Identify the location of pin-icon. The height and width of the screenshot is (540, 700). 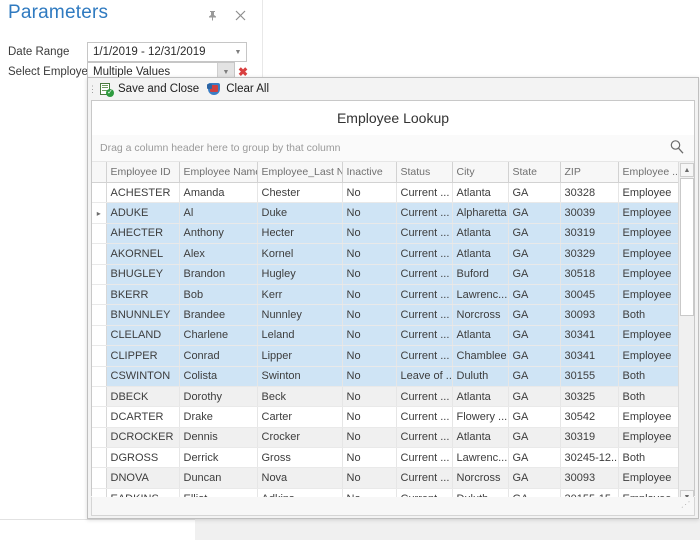
(212, 15).